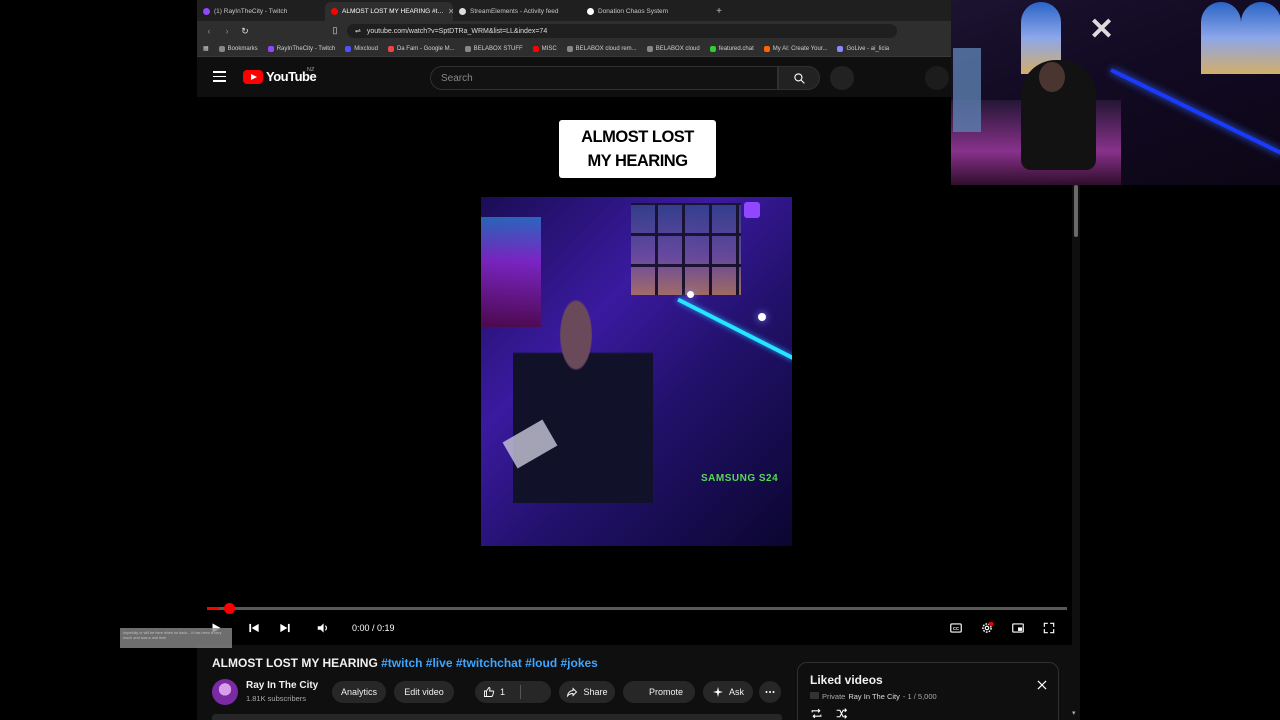 Image resolution: width=1280 pixels, height=720 pixels. Describe the element at coordinates (637, 608) in the screenshot. I see `progress-bar` at that location.